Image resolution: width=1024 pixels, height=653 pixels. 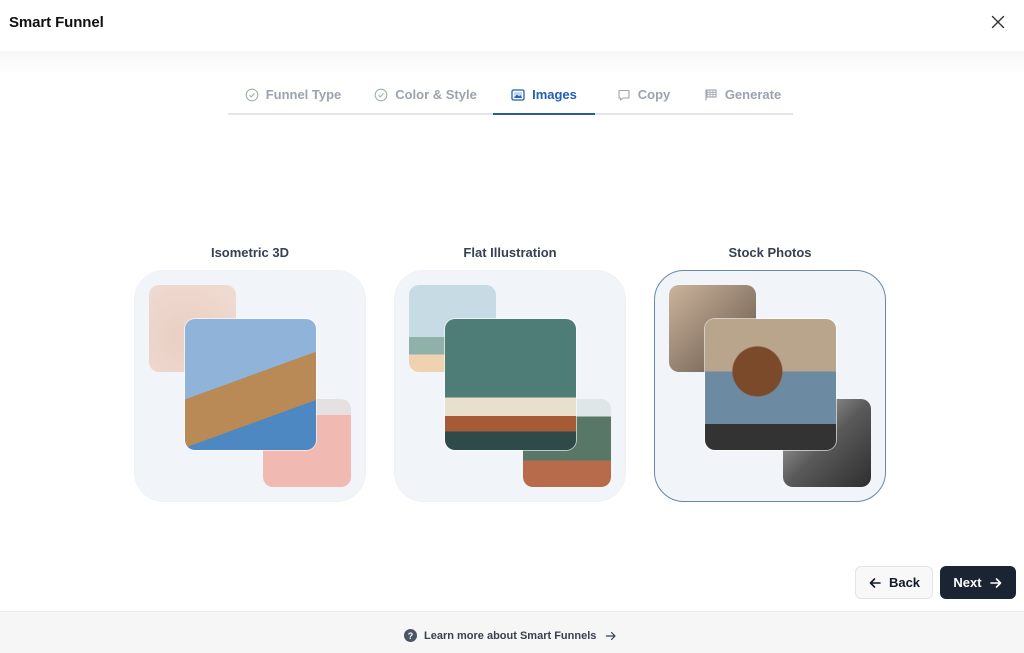 What do you see at coordinates (770, 252) in the screenshot?
I see `option-label: Stock Photos` at bounding box center [770, 252].